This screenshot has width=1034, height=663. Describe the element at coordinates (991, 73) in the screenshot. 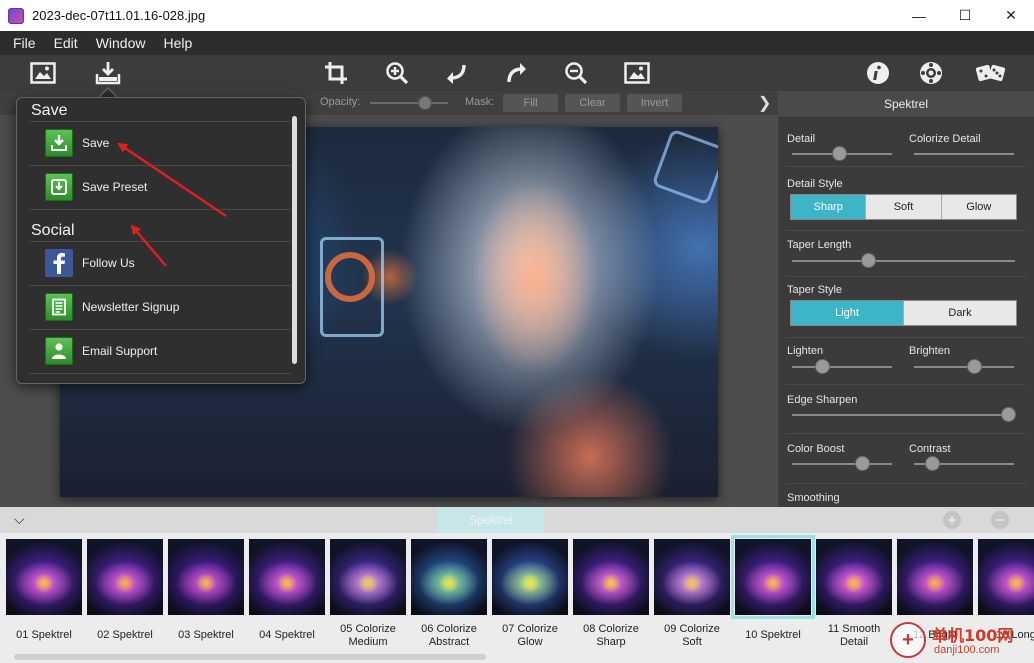

I see `randomize-icon` at that location.